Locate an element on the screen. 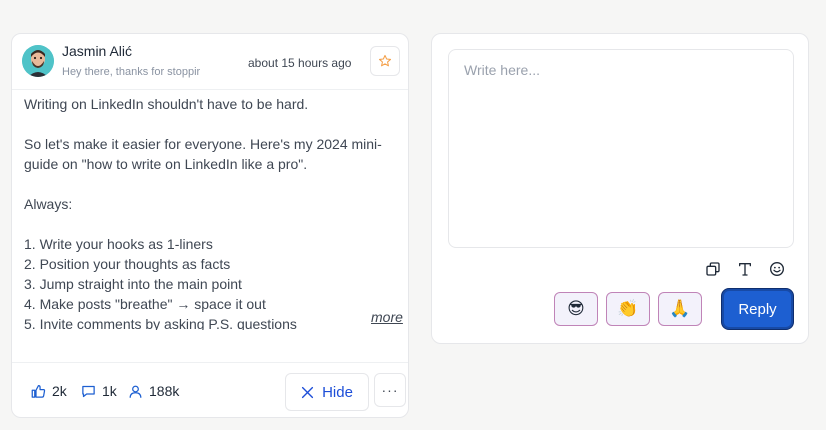 The height and width of the screenshot is (430, 826). star-icon is located at coordinates (385, 60).